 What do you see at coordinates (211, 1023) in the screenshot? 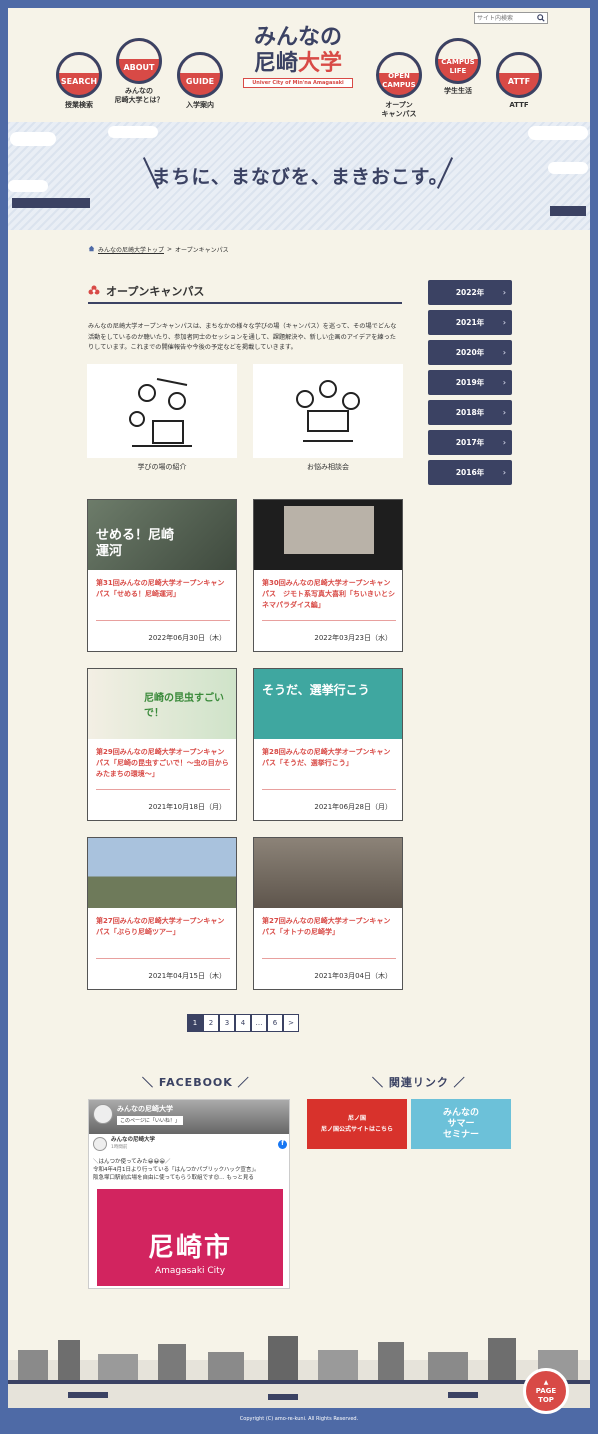
I see `page-2: 2` at bounding box center [211, 1023].